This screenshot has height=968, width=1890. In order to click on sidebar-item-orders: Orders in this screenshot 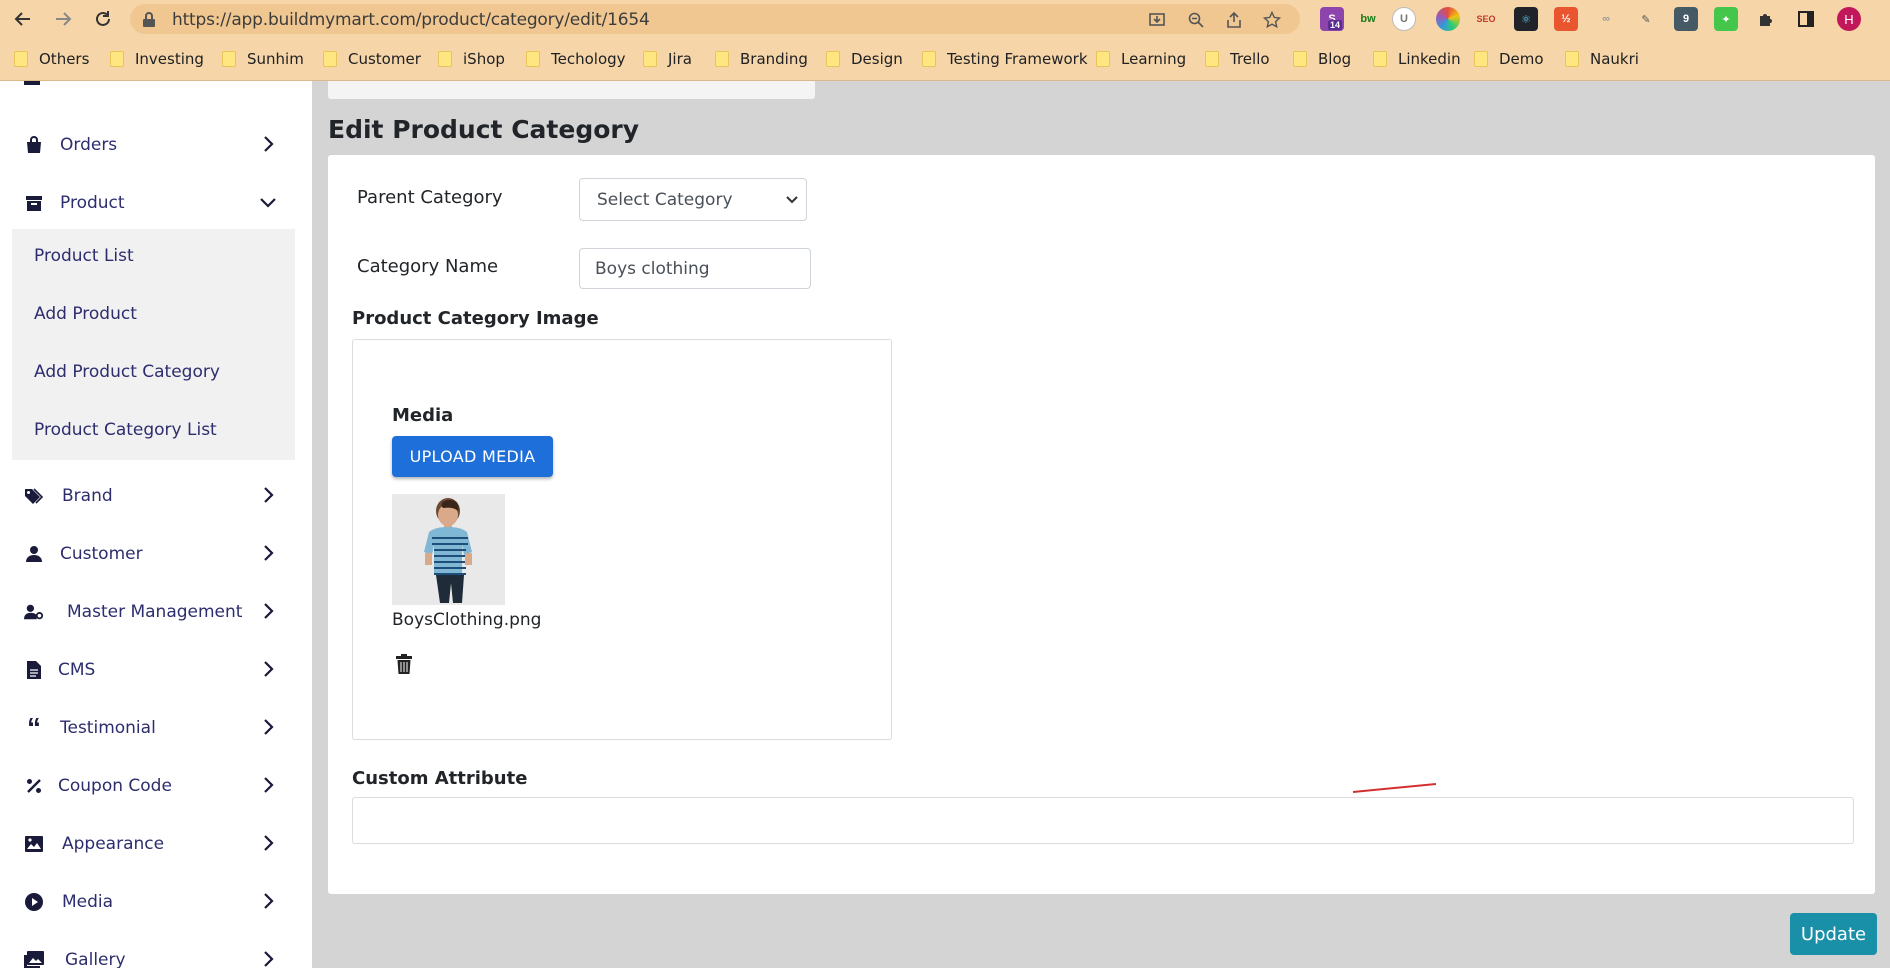, I will do `click(156, 145)`.